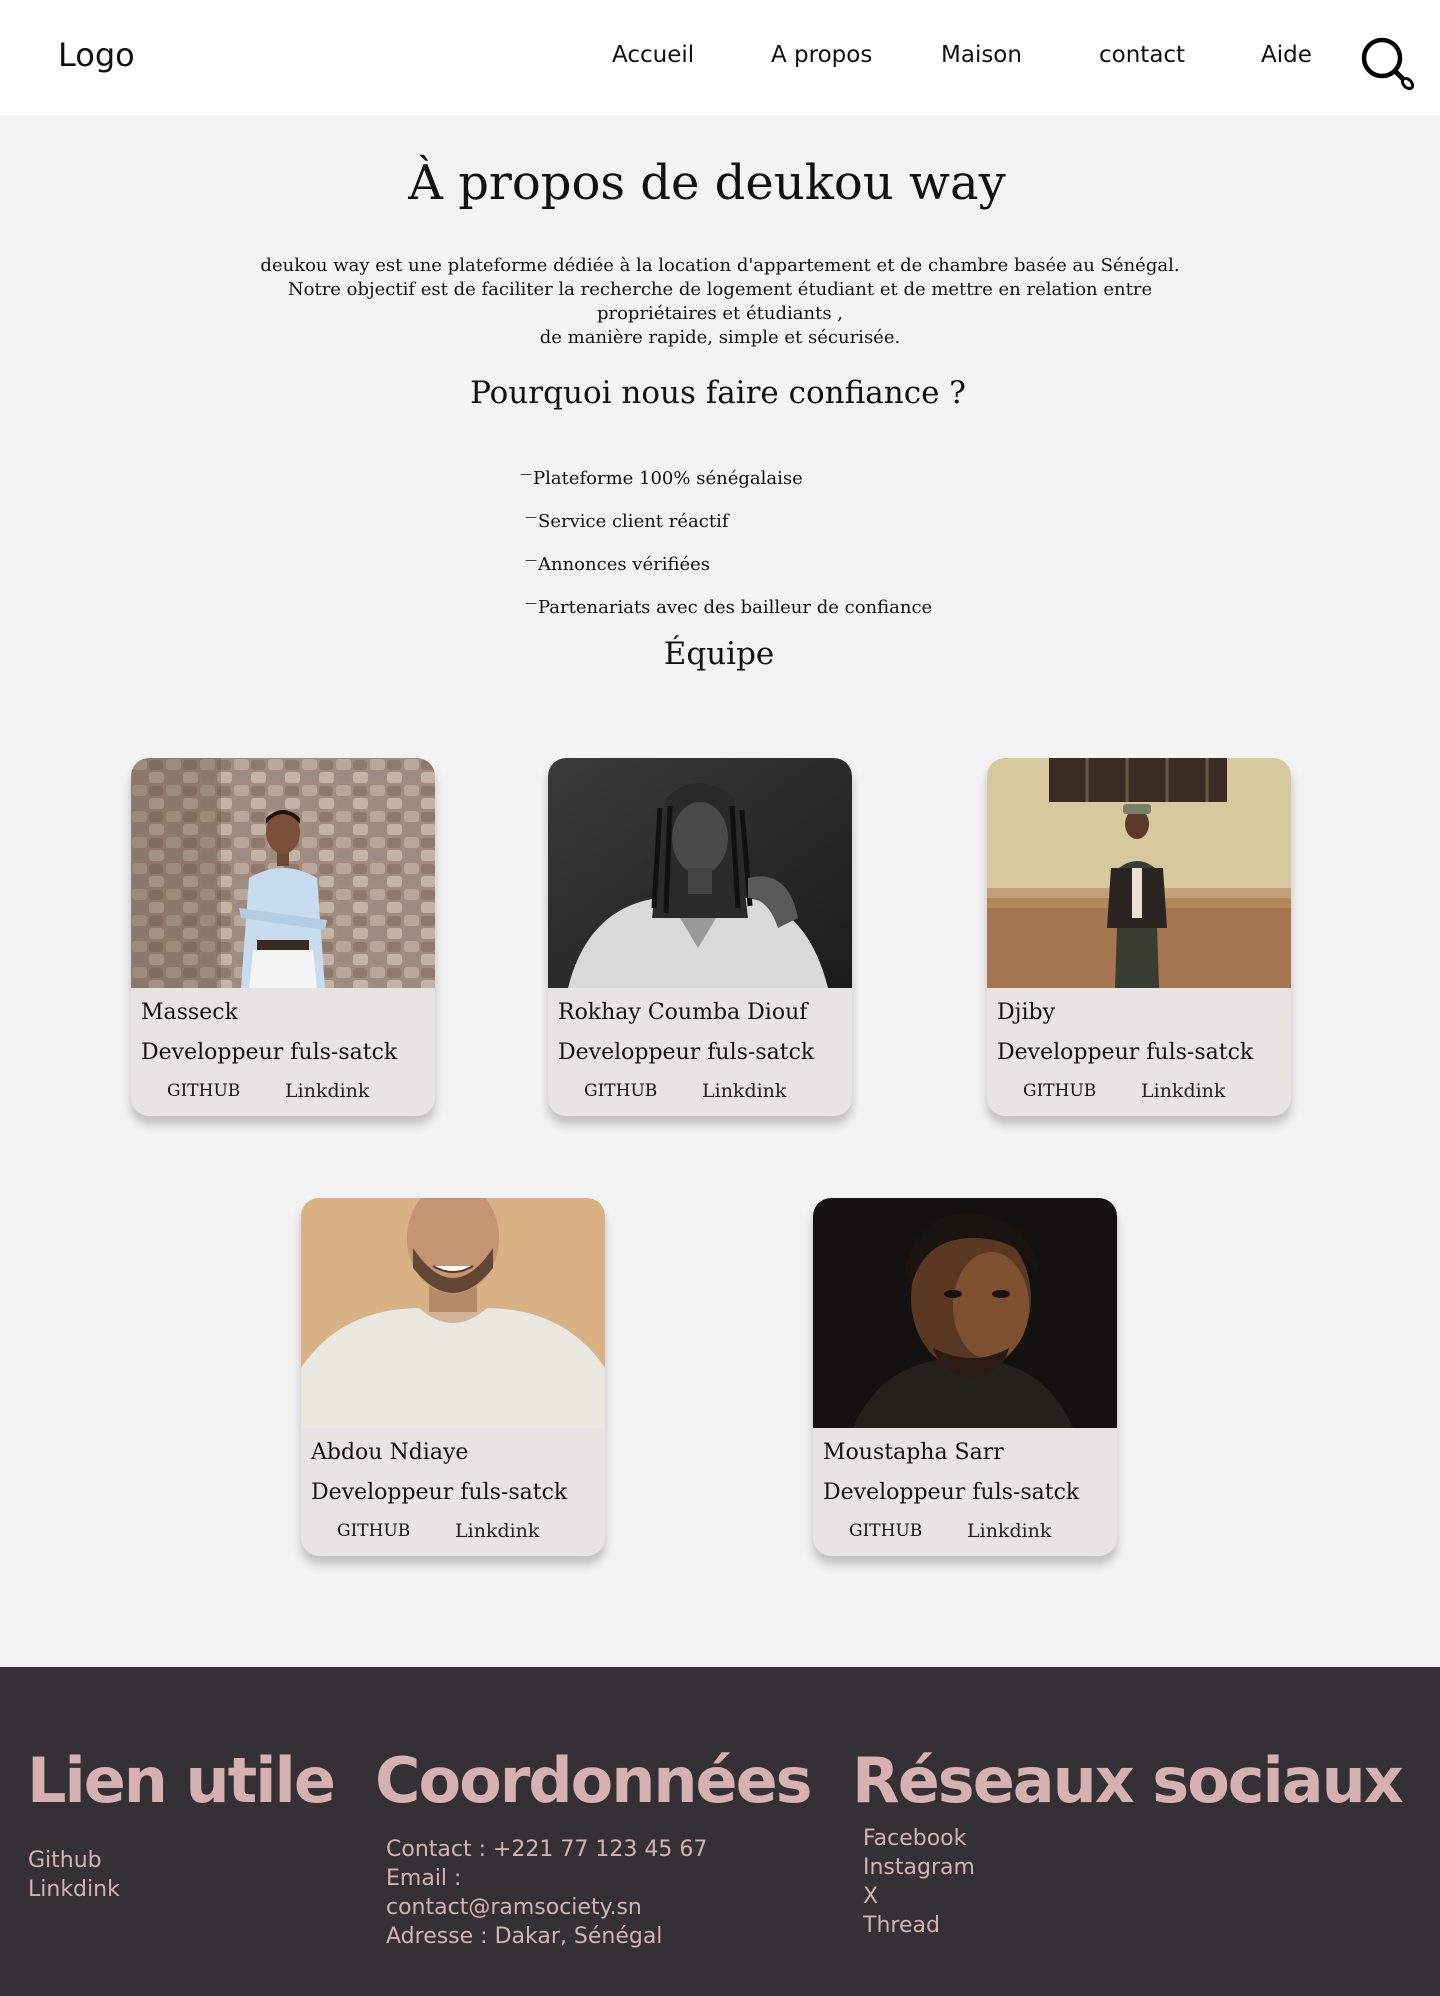  I want to click on footer-social-list: Facebook Instagram X Thread, so click(919, 1882).